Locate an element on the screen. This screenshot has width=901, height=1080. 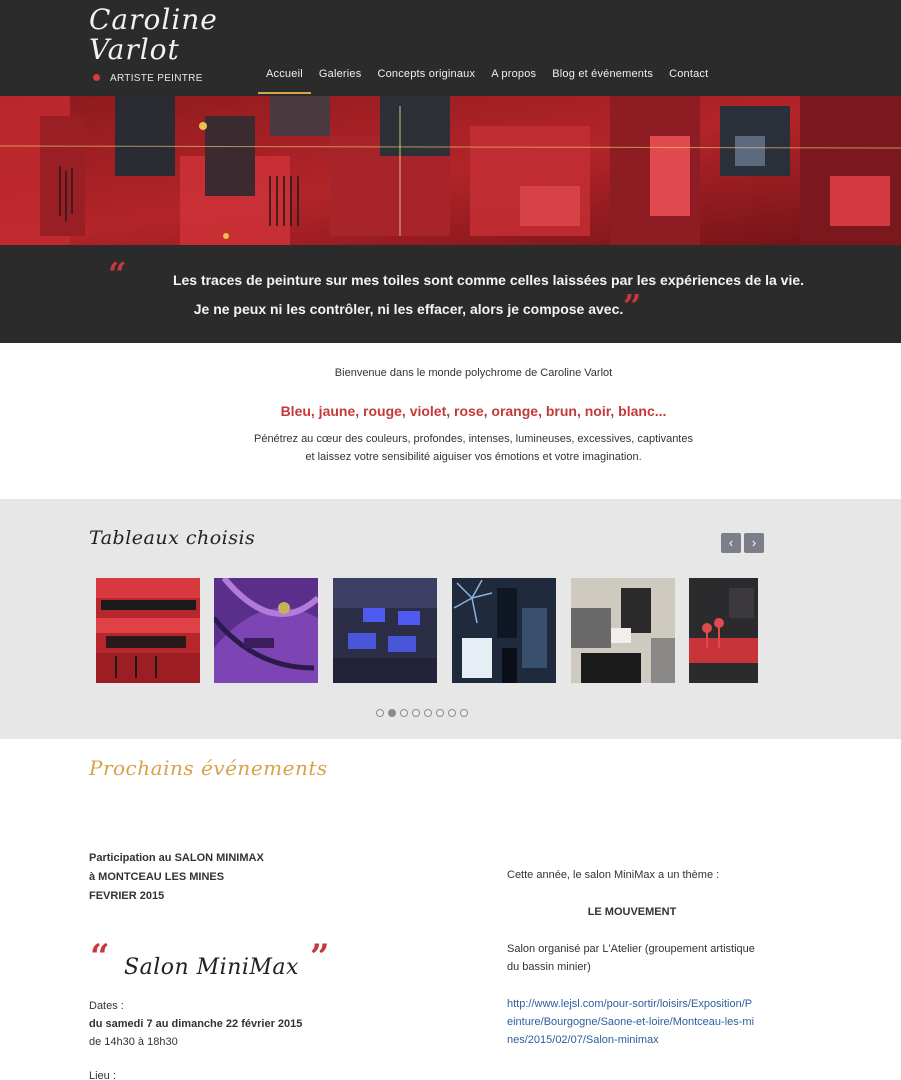
salon-quote-close-mark: ” is located at coordinates (320, 957).